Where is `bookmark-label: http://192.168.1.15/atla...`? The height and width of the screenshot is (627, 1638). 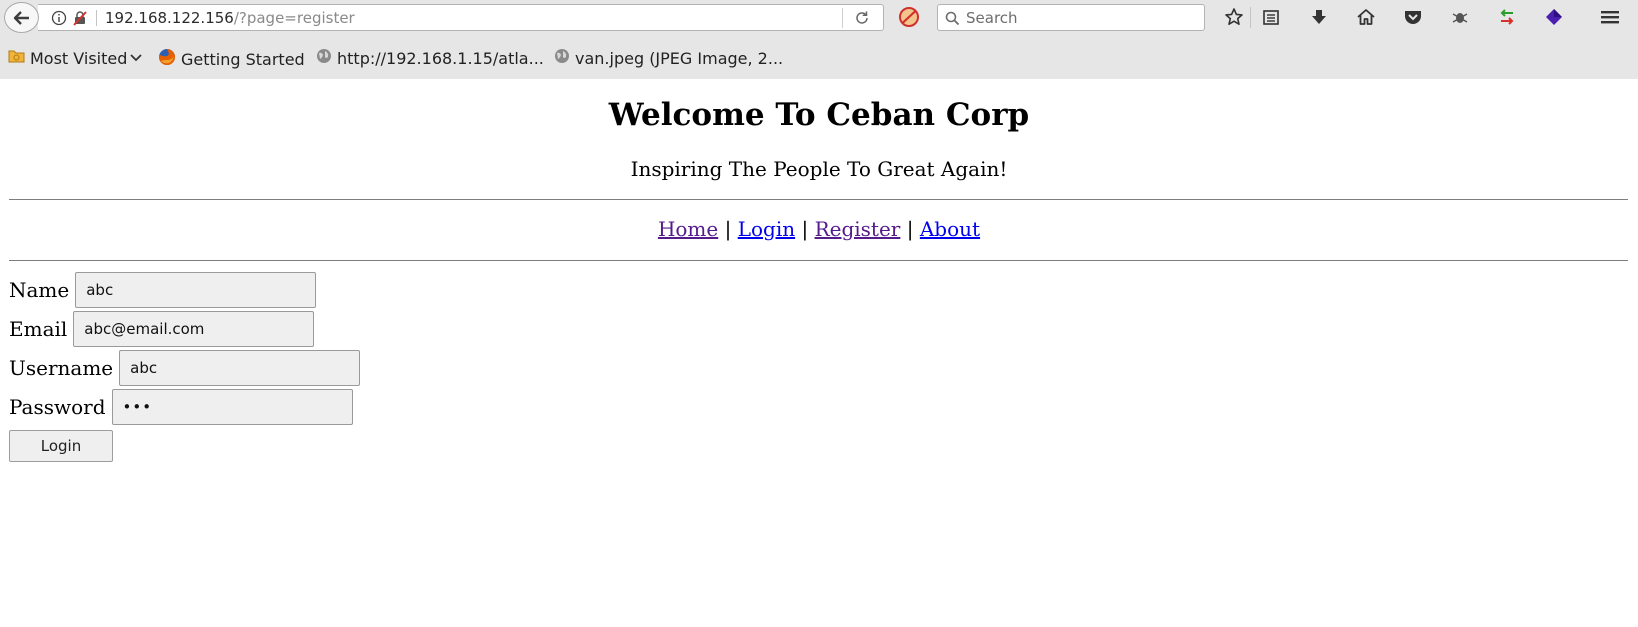 bookmark-label: http://192.168.1.15/atla... is located at coordinates (440, 58).